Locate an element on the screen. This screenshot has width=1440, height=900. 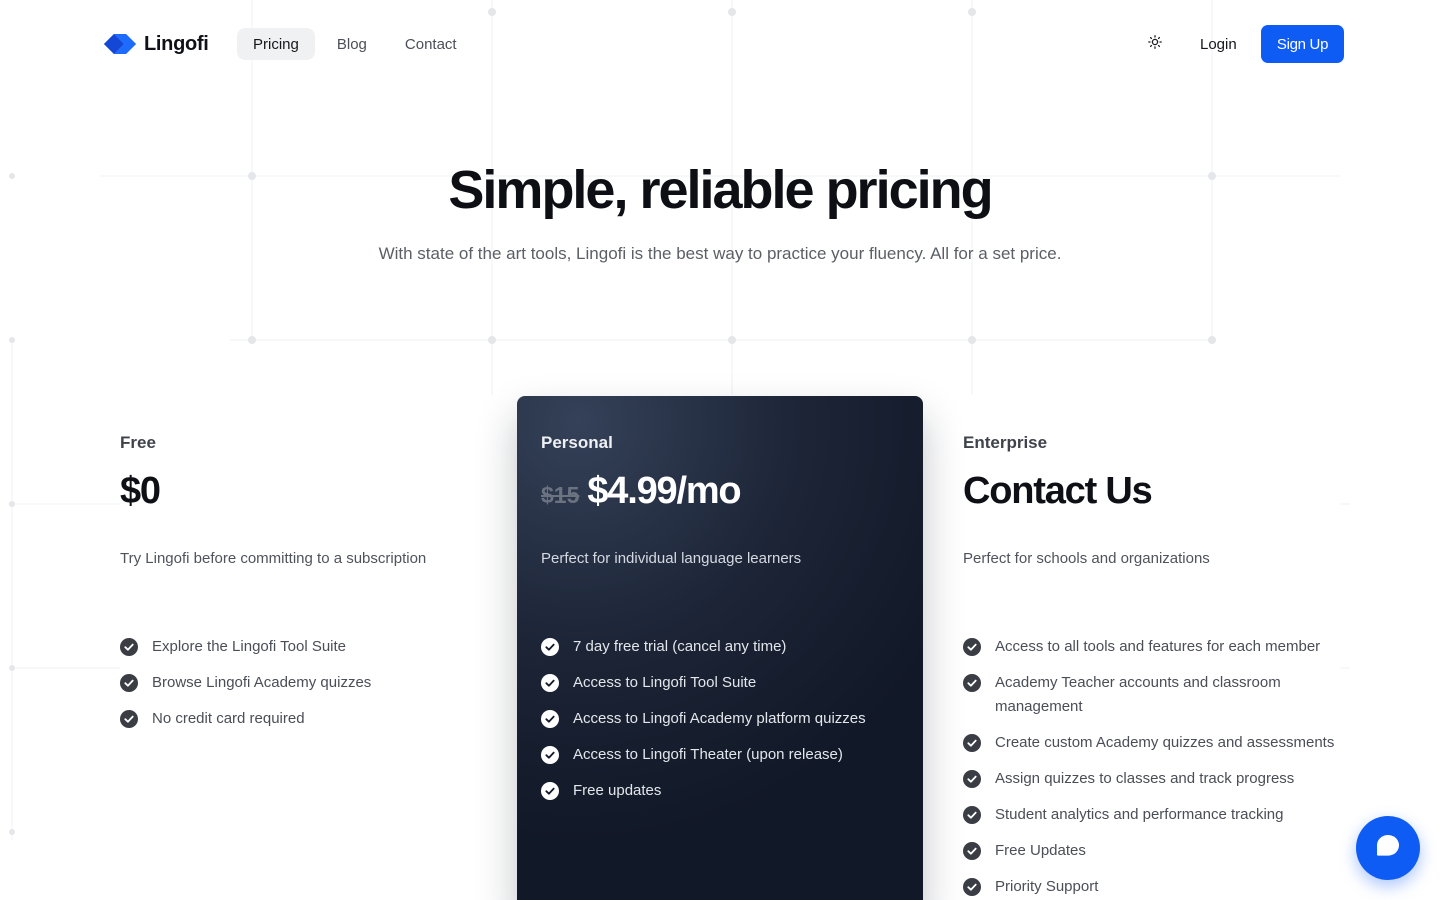
plan-price: $0 is located at coordinates (140, 491).